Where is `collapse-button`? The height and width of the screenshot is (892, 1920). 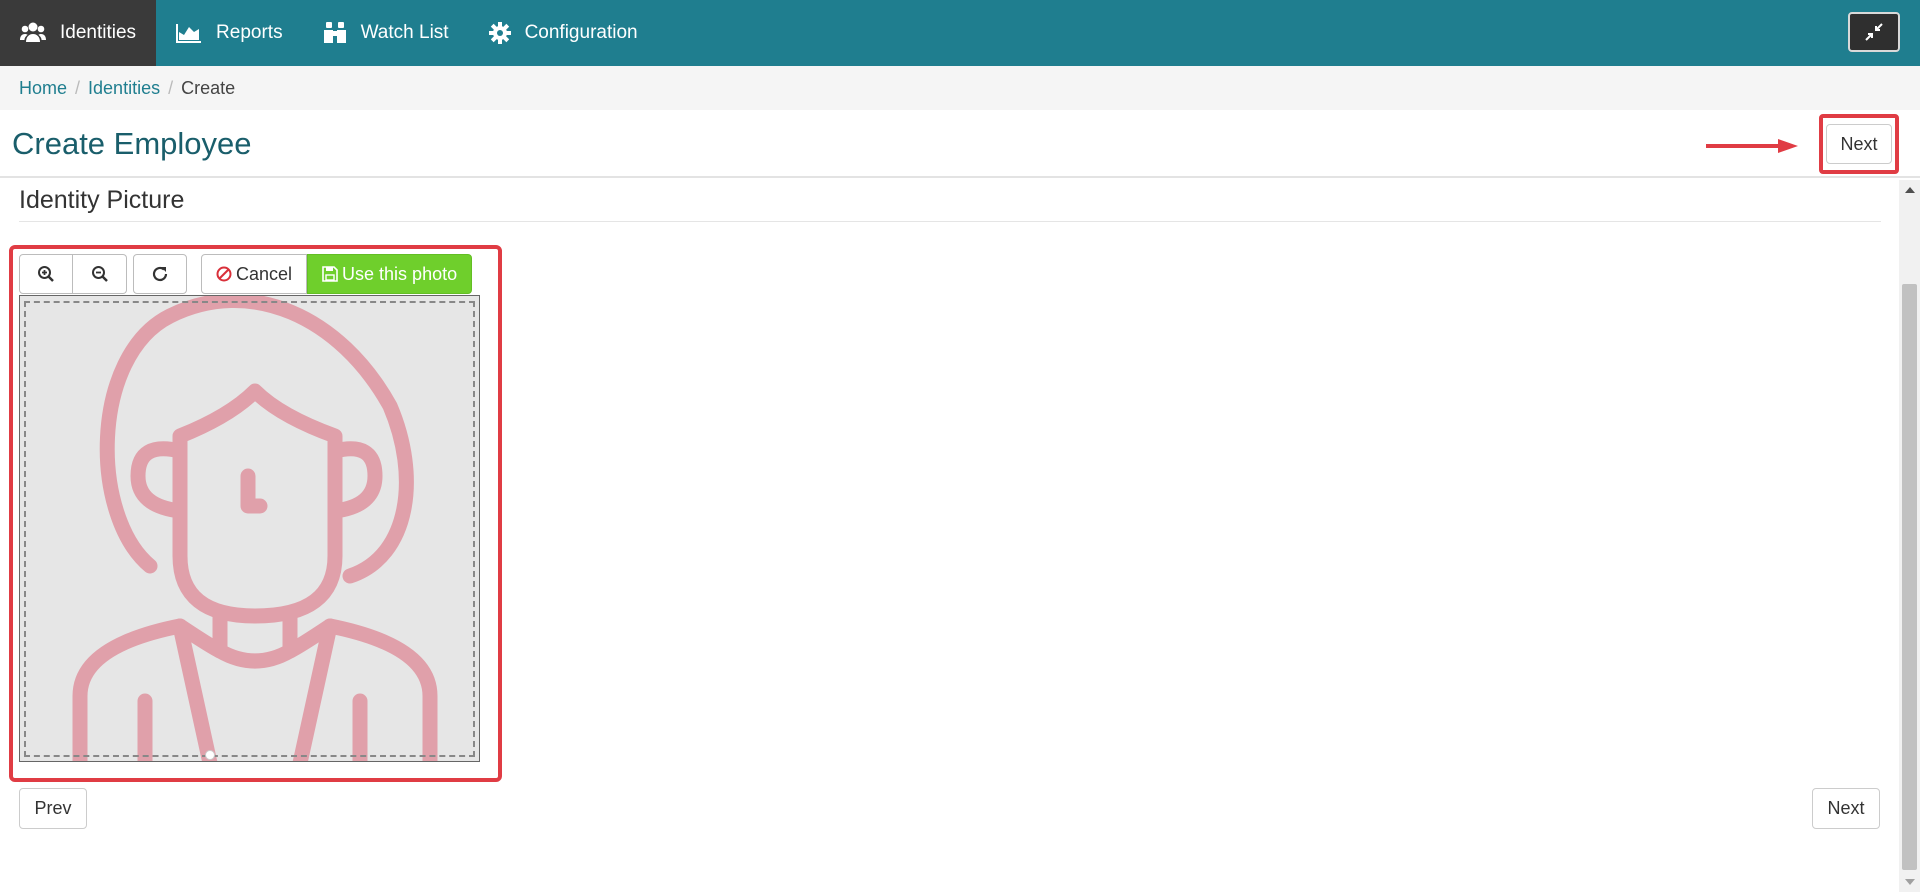 collapse-button is located at coordinates (1874, 32).